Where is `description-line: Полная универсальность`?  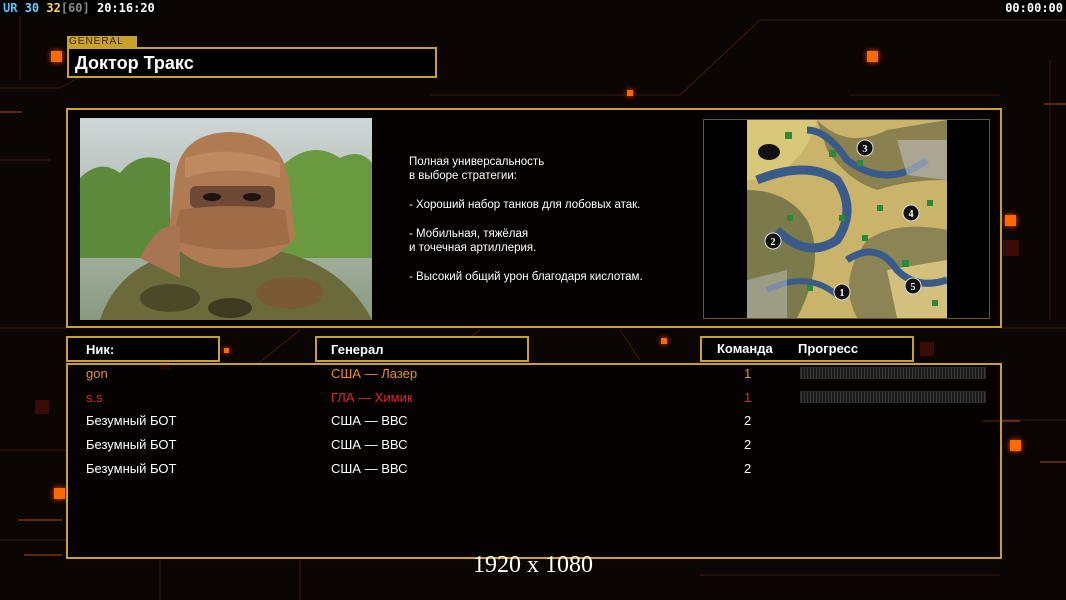
description-line: Полная универсальность is located at coordinates (477, 162).